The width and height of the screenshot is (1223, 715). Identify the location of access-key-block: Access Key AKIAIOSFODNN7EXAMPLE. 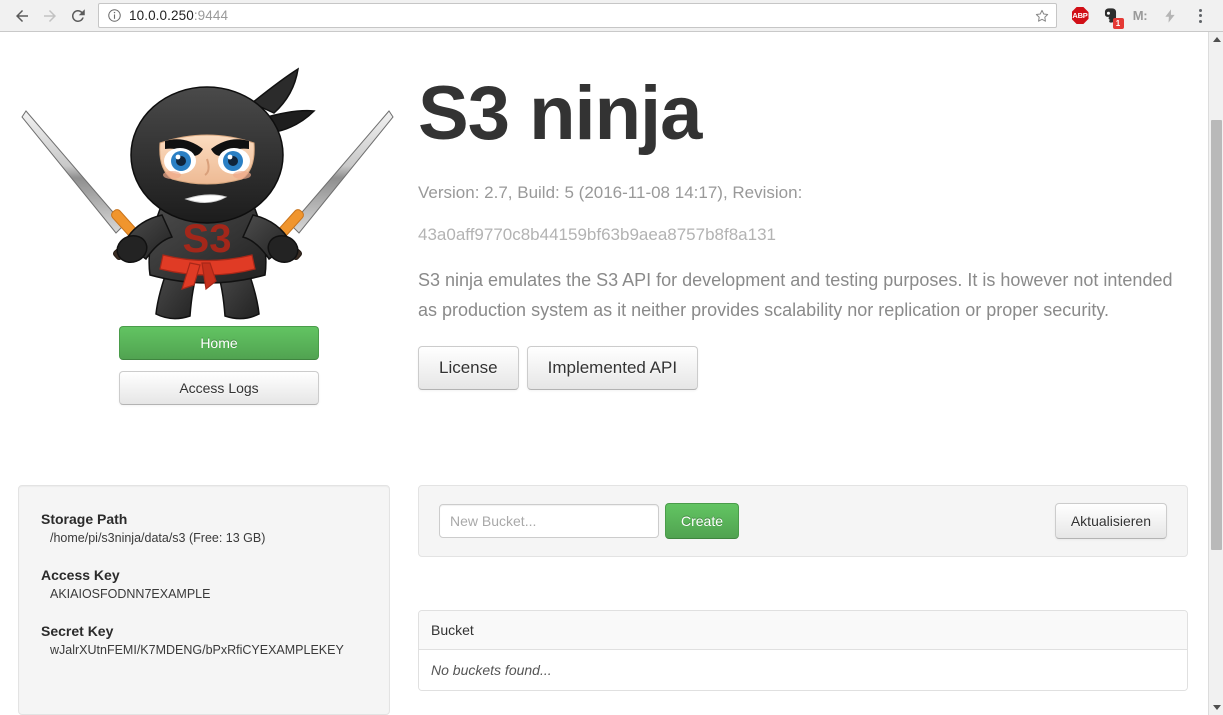
(204, 584).